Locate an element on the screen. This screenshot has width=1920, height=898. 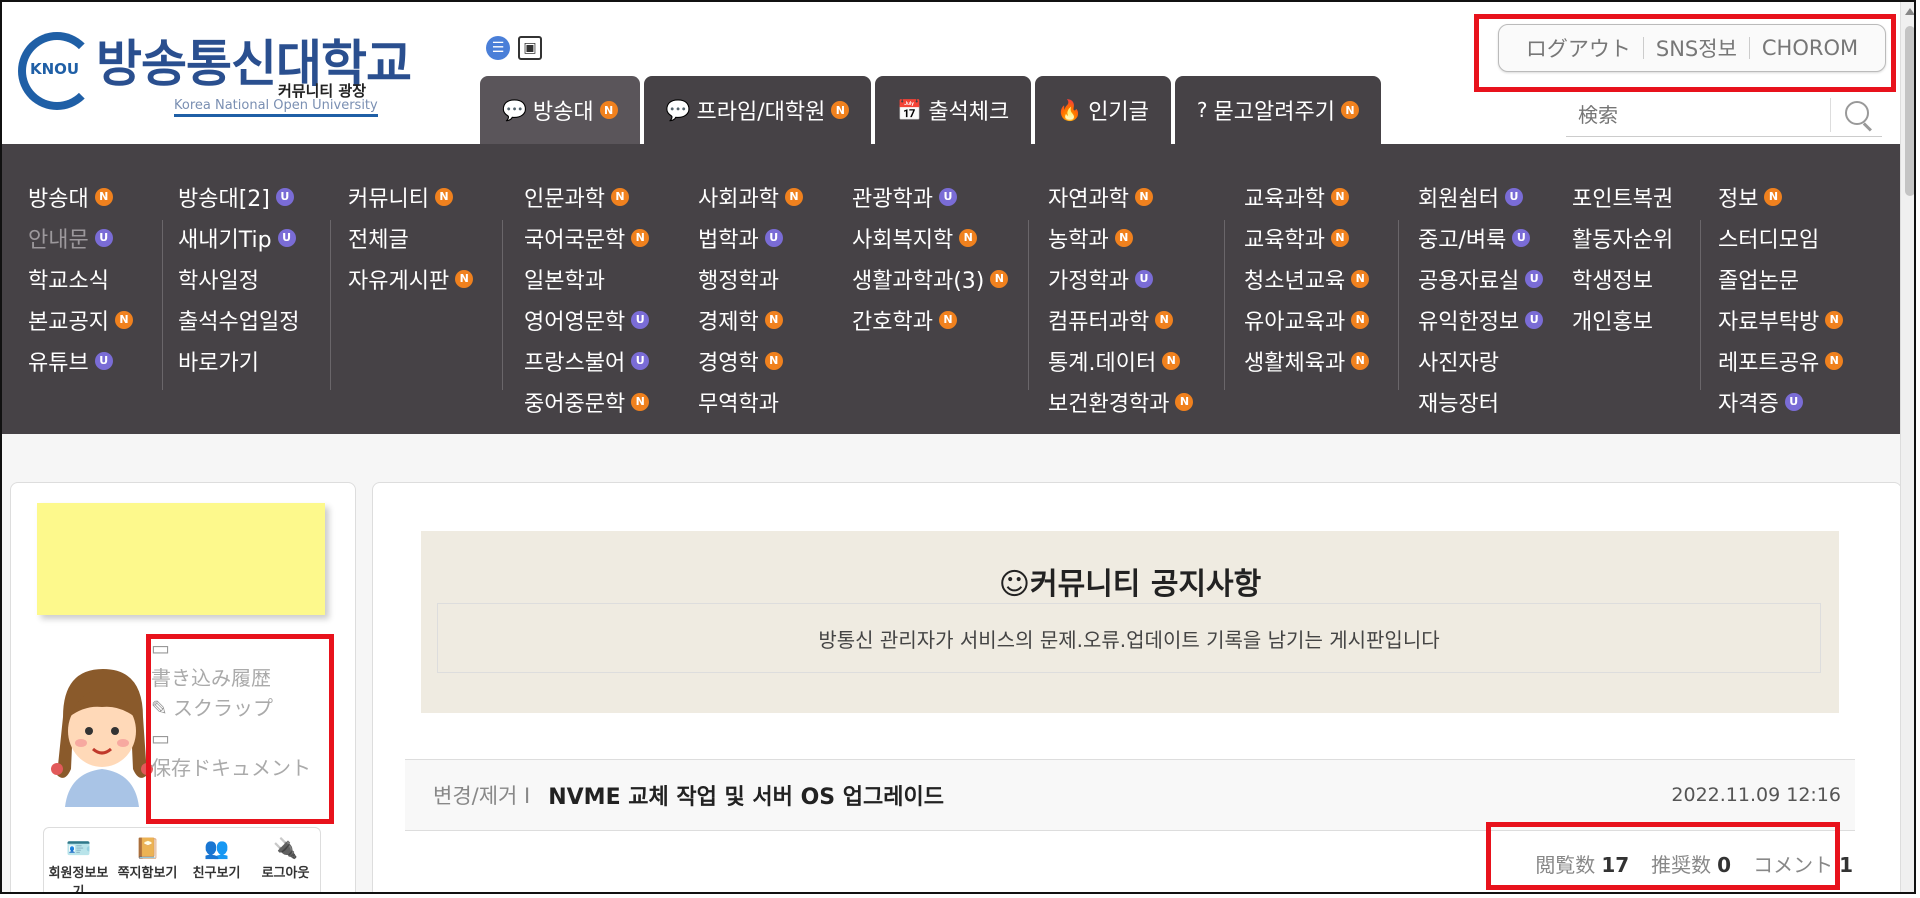
menu-item: 무역학과 is located at coordinates (760, 401).